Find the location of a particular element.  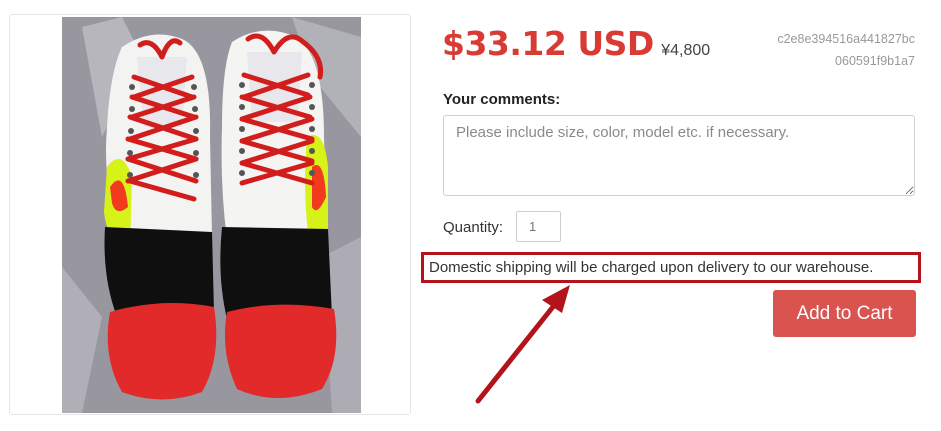

comments-textarea is located at coordinates (679, 155).